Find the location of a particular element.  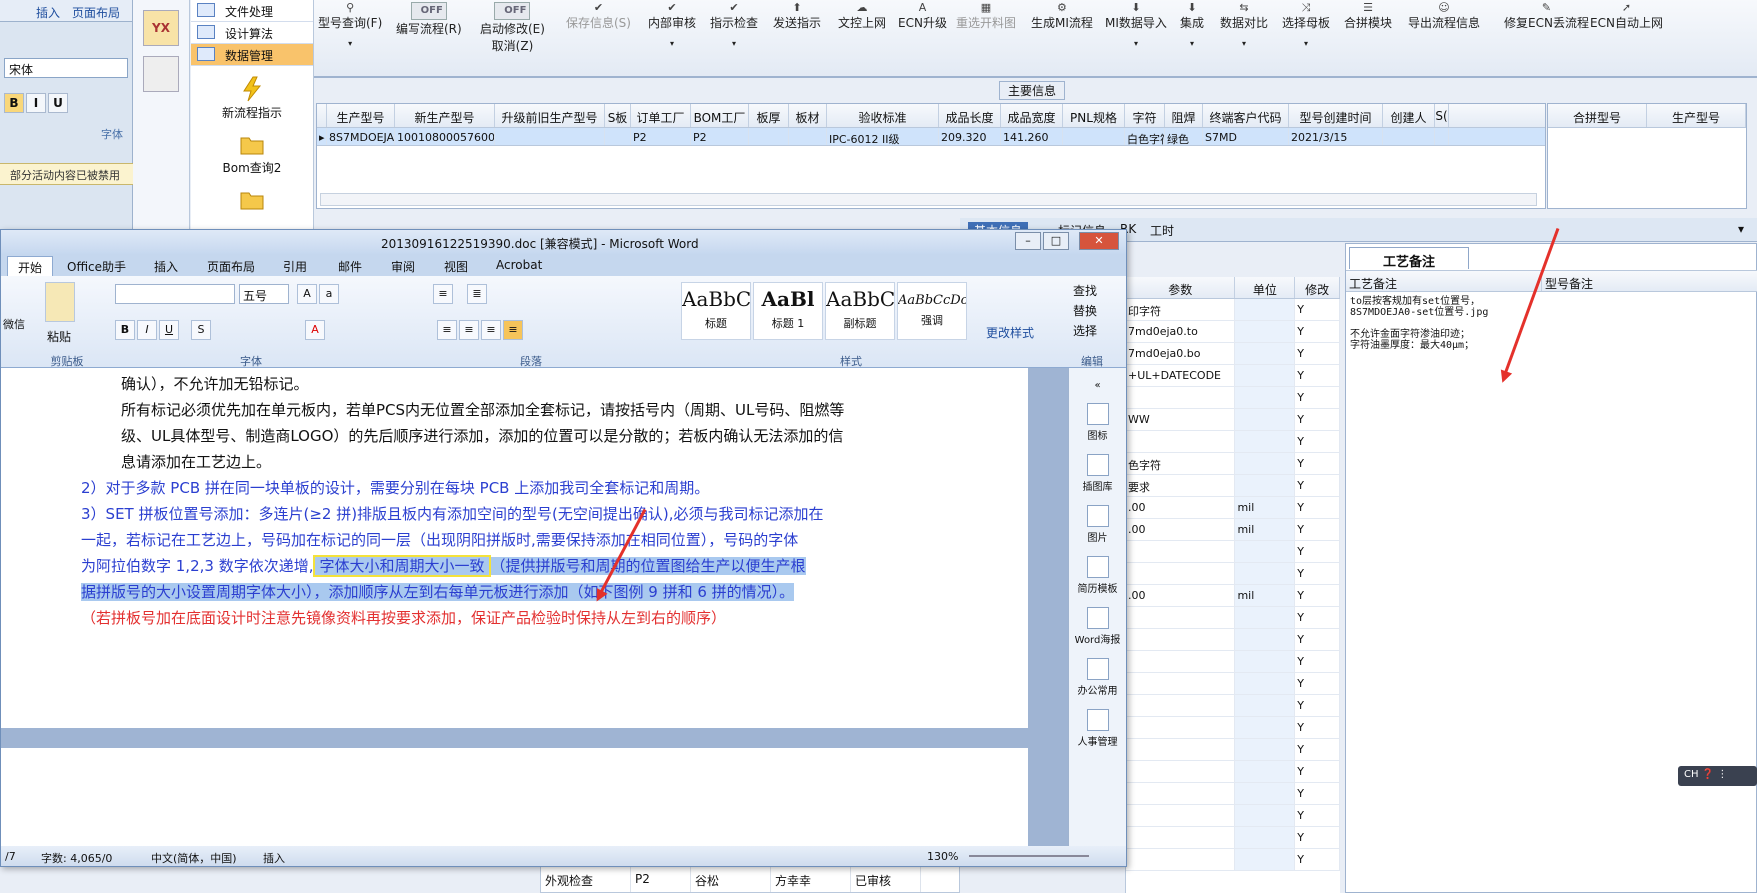

tab-page-layout: 页面布局 is located at coordinates (231, 266).